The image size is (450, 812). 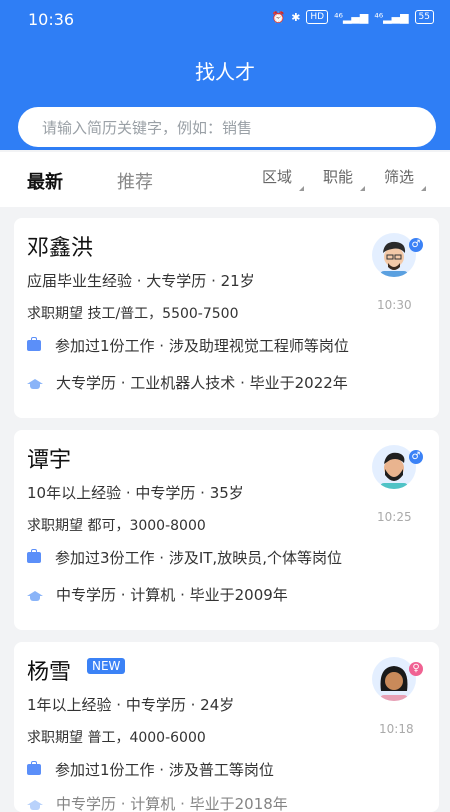 I want to click on signal-icon-2: ⁴⁶▂▄▆, so click(x=391, y=17).